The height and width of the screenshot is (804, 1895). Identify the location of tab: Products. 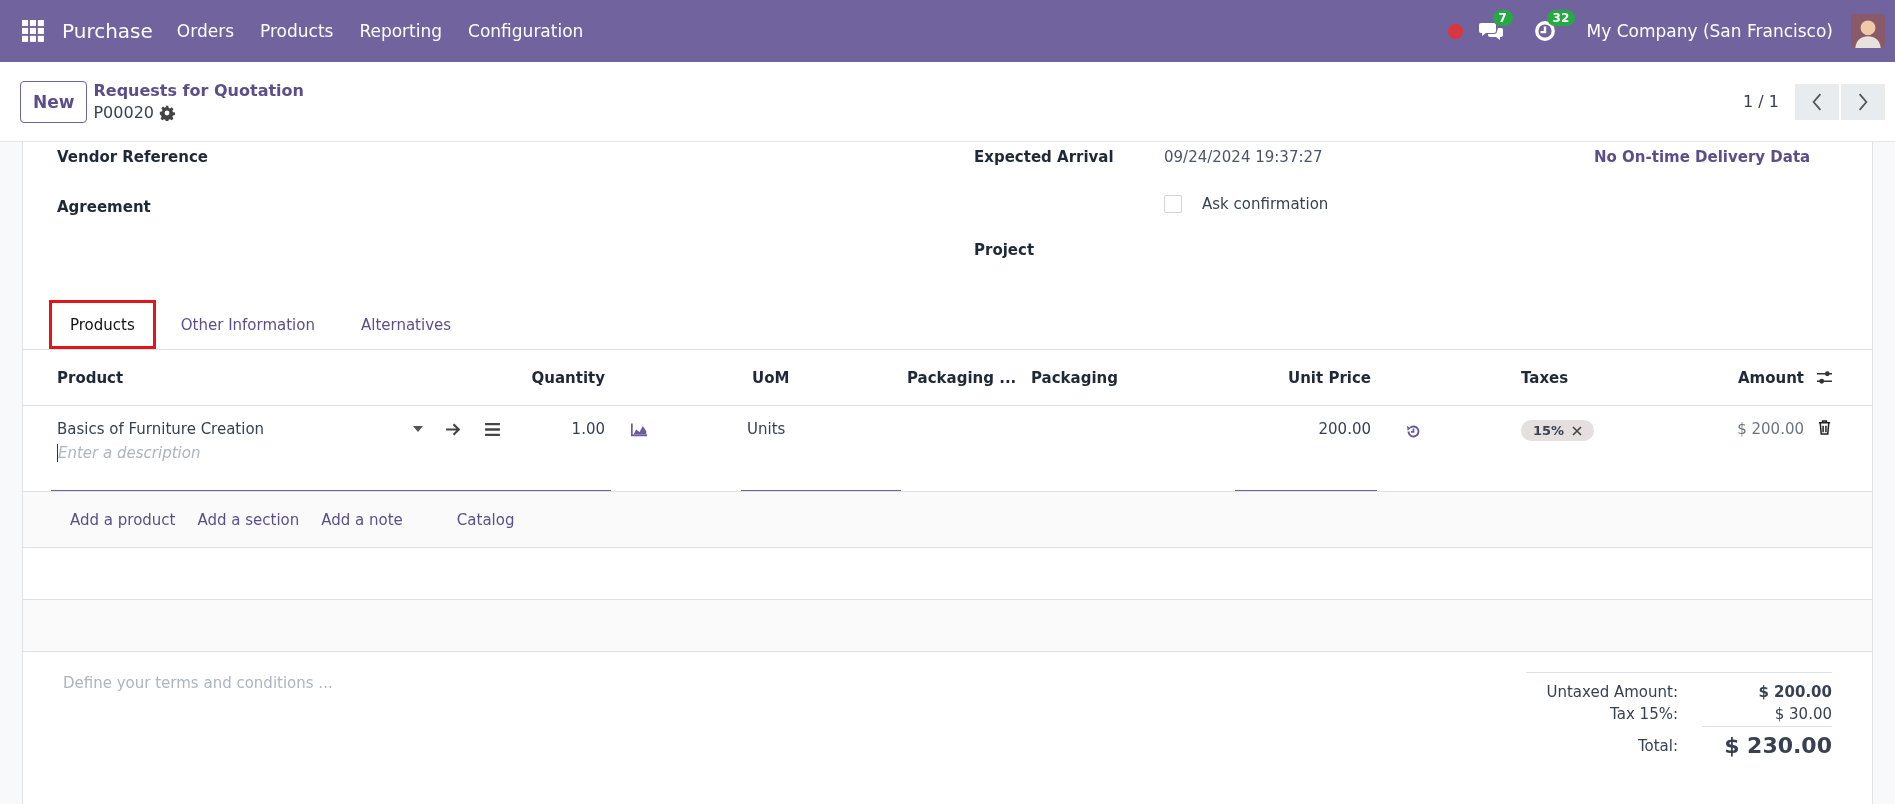
(102, 324).